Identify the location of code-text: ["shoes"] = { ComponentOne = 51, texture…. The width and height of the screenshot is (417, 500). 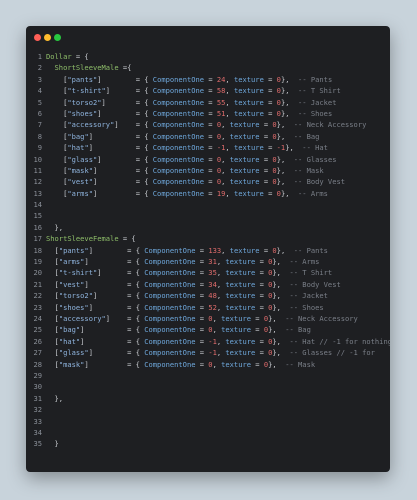
(189, 113).